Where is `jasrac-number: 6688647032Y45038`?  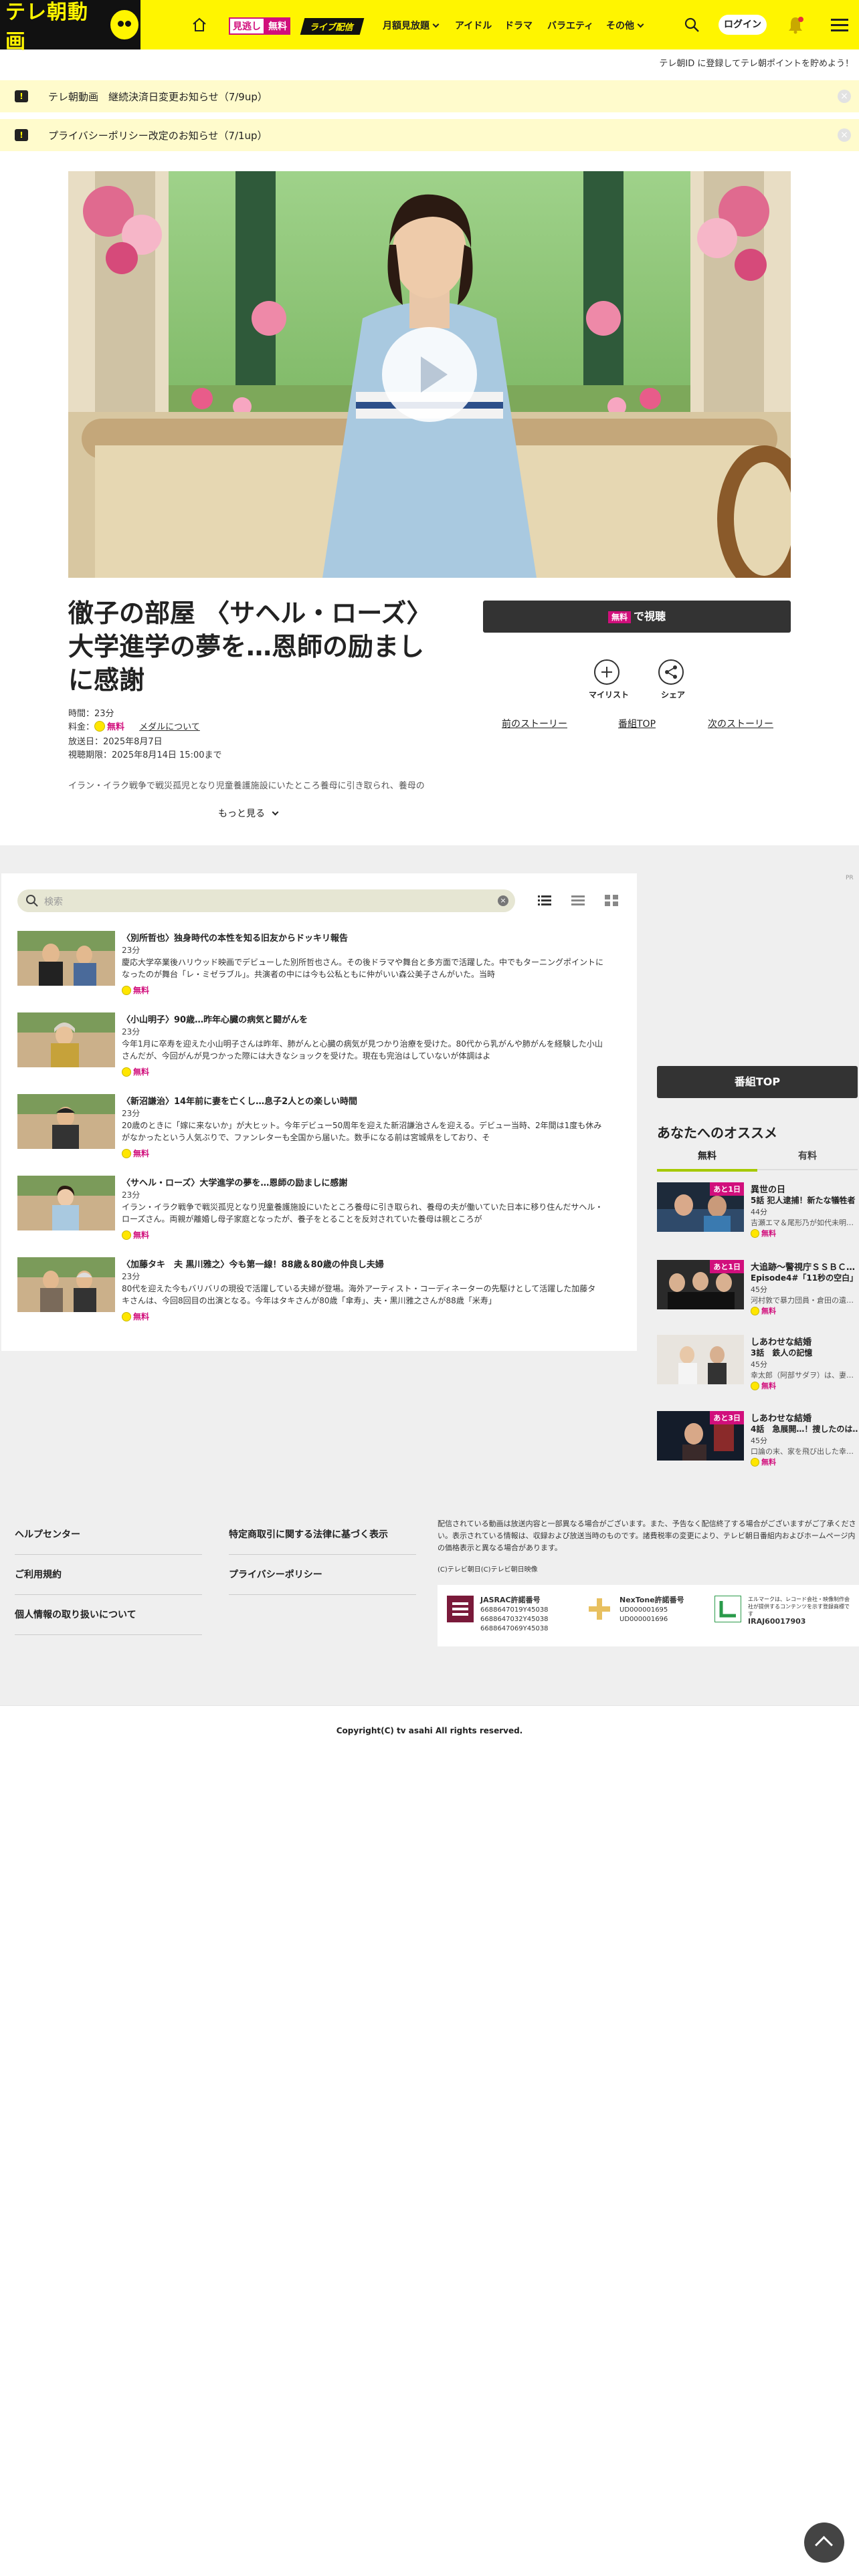
jasrac-number: 6688647032Y45038 is located at coordinates (514, 1619).